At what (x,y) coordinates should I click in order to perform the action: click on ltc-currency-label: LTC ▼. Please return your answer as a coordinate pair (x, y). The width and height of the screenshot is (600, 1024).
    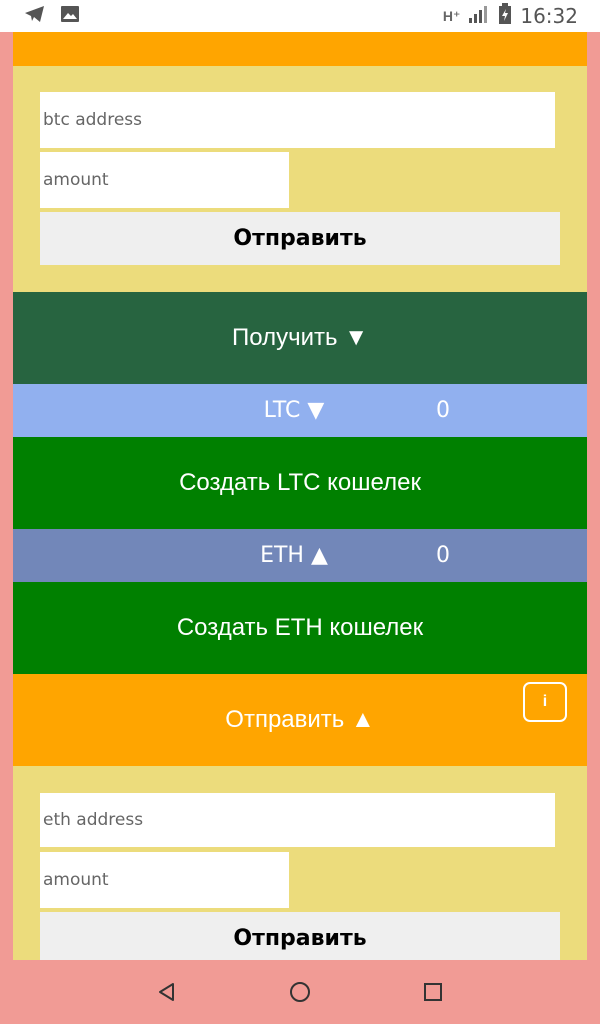
    Looking at the image, I should click on (294, 410).